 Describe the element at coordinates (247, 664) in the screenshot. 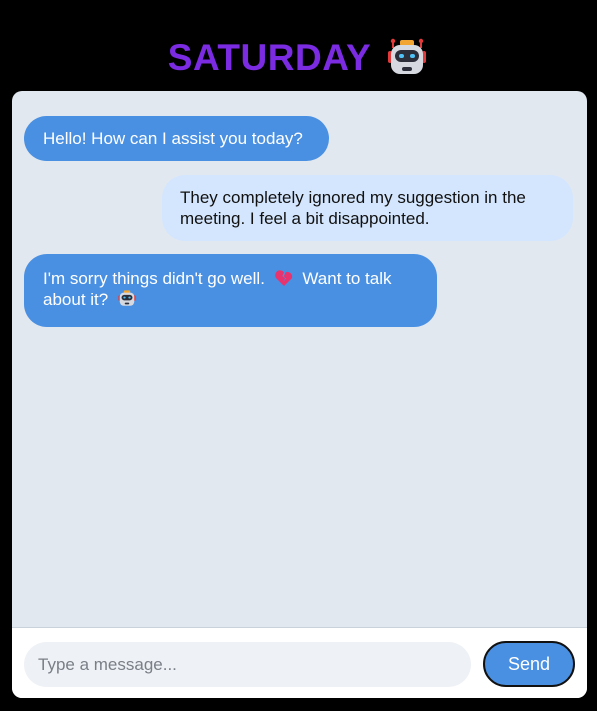

I see `message-input` at that location.